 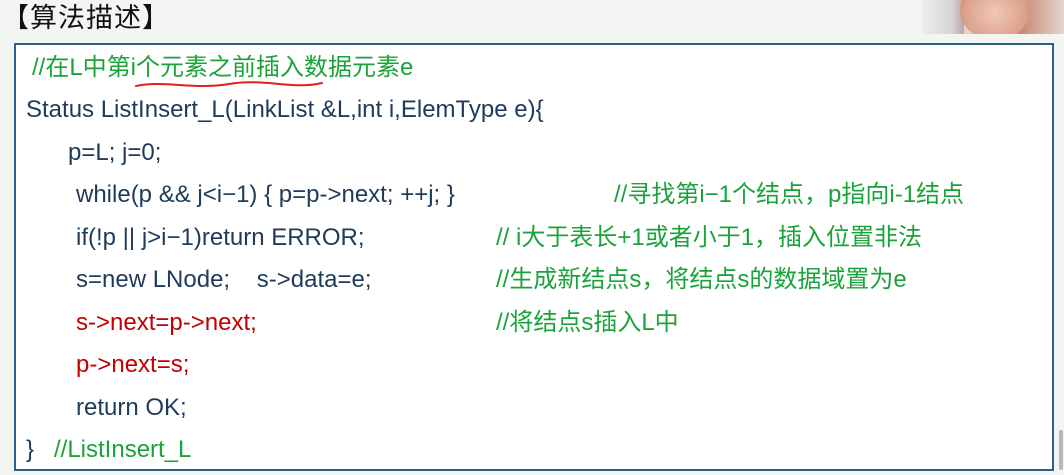 What do you see at coordinates (587, 322) in the screenshot?
I see `code-comment-link-next: //将结点s插入L中` at bounding box center [587, 322].